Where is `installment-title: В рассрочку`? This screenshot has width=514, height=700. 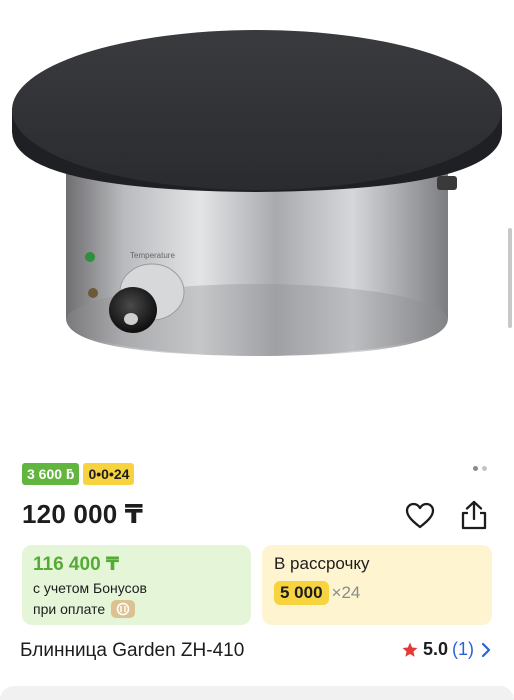
installment-title: В рассрочку is located at coordinates (322, 563).